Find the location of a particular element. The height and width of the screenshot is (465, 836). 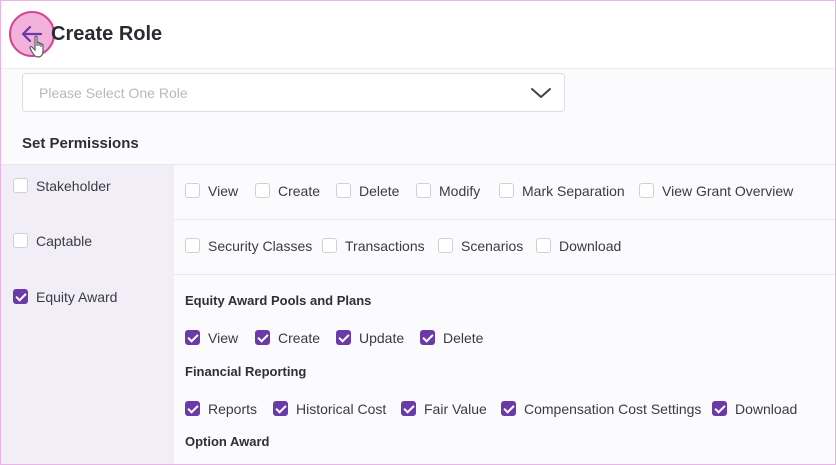

pools-delete-checkbox is located at coordinates (427, 337).